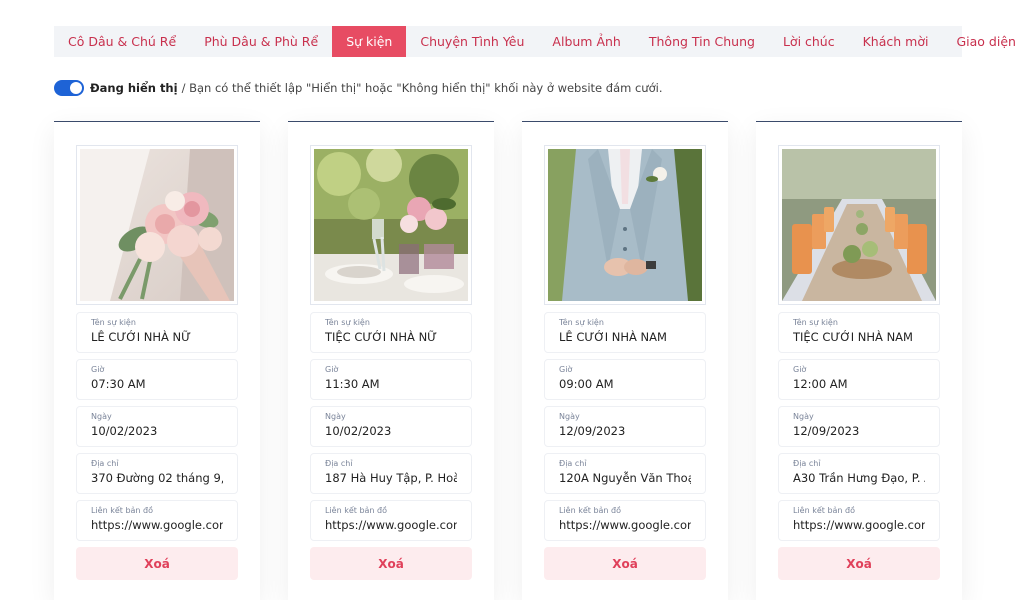 The height and width of the screenshot is (600, 1024). What do you see at coordinates (809, 41) in the screenshot?
I see `tab-wishes: Lời chúc` at bounding box center [809, 41].